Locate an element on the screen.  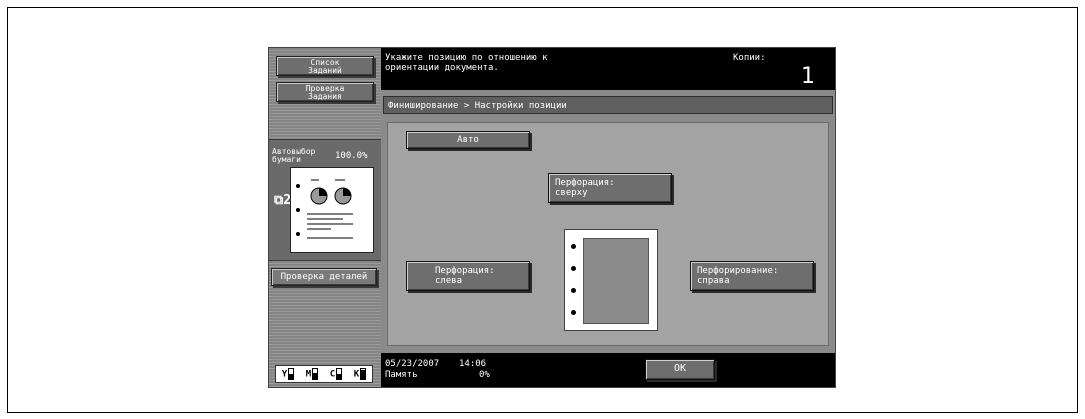
paper-orientation-preview is located at coordinates (611, 280).